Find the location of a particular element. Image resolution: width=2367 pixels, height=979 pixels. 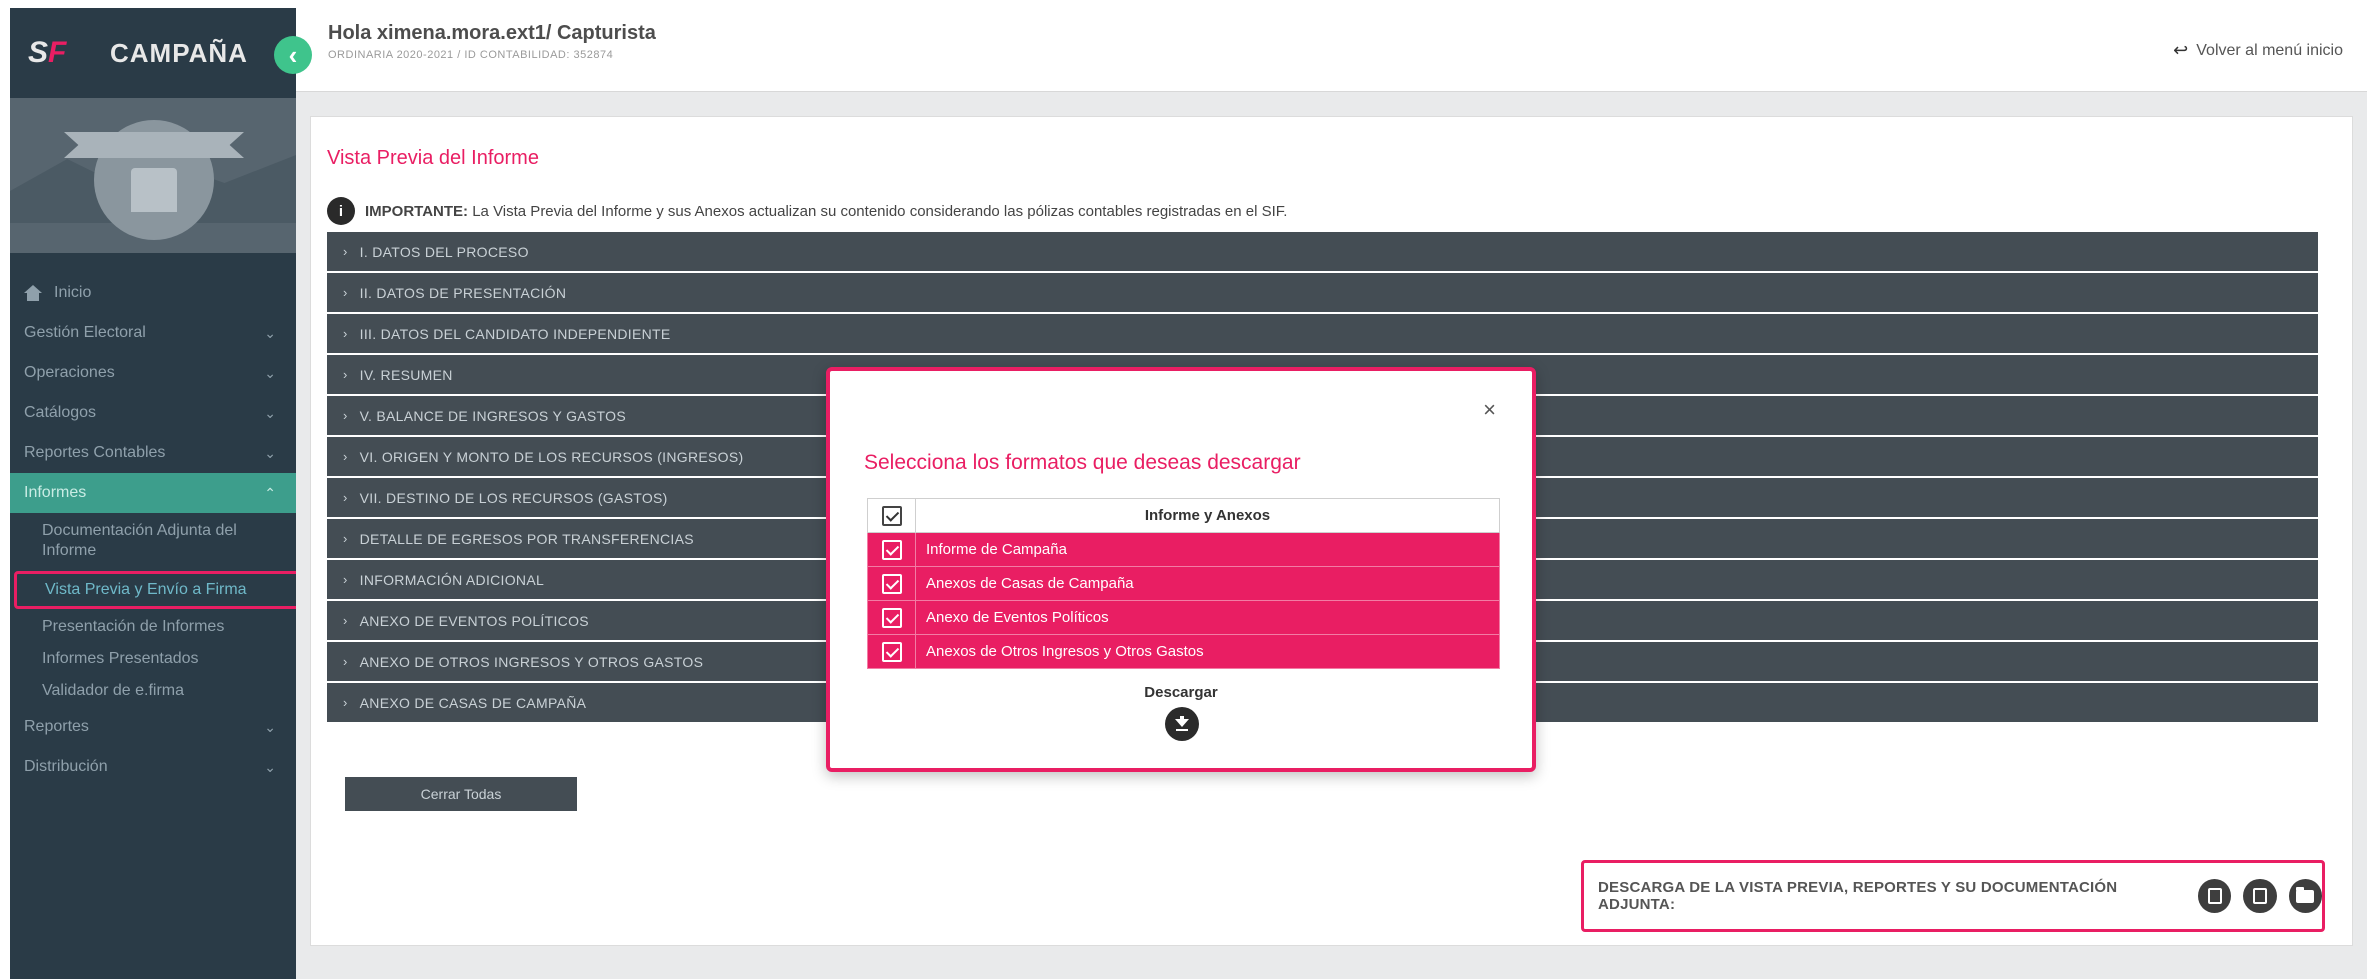

sif-logo: SF is located at coordinates (47, 52).